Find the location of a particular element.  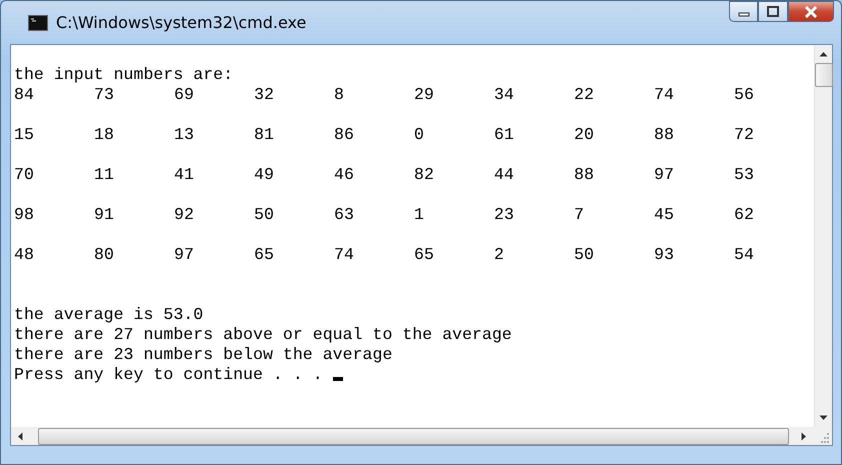

number: 2 is located at coordinates (499, 255).